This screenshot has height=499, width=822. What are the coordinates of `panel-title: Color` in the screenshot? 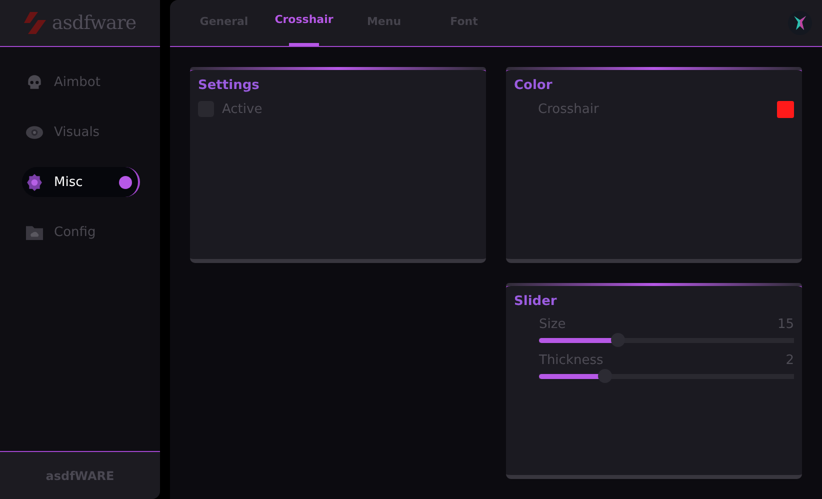 It's located at (534, 85).